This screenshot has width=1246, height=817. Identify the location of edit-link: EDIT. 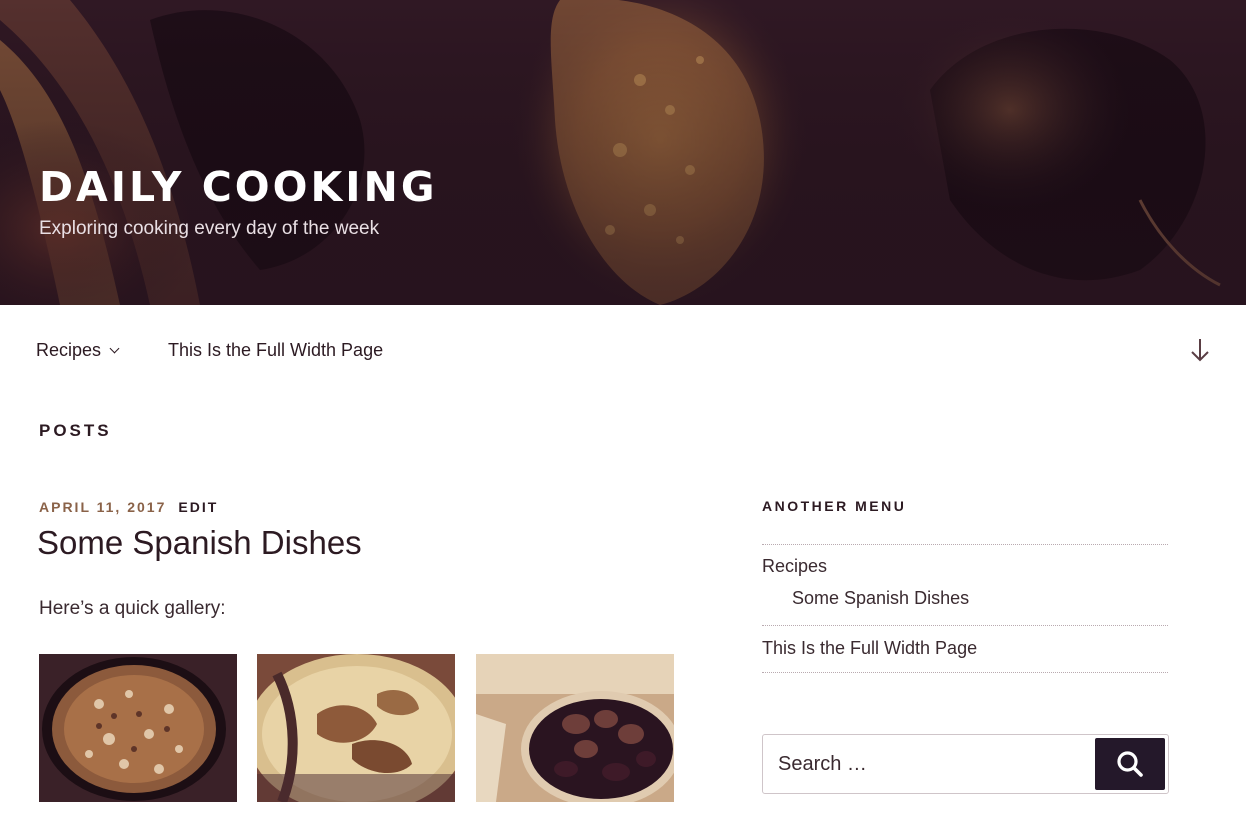
(198, 507).